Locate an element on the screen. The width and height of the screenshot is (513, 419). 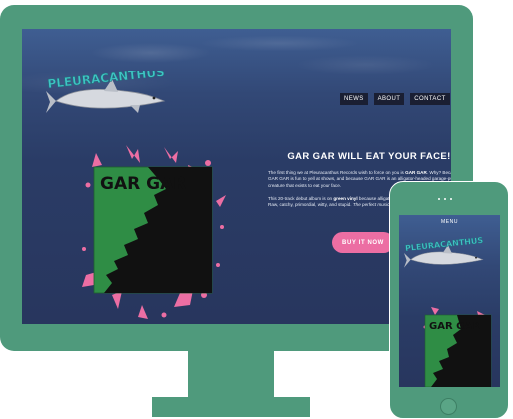
buy-it-now-button: BUY IT NOW is located at coordinates (363, 242).